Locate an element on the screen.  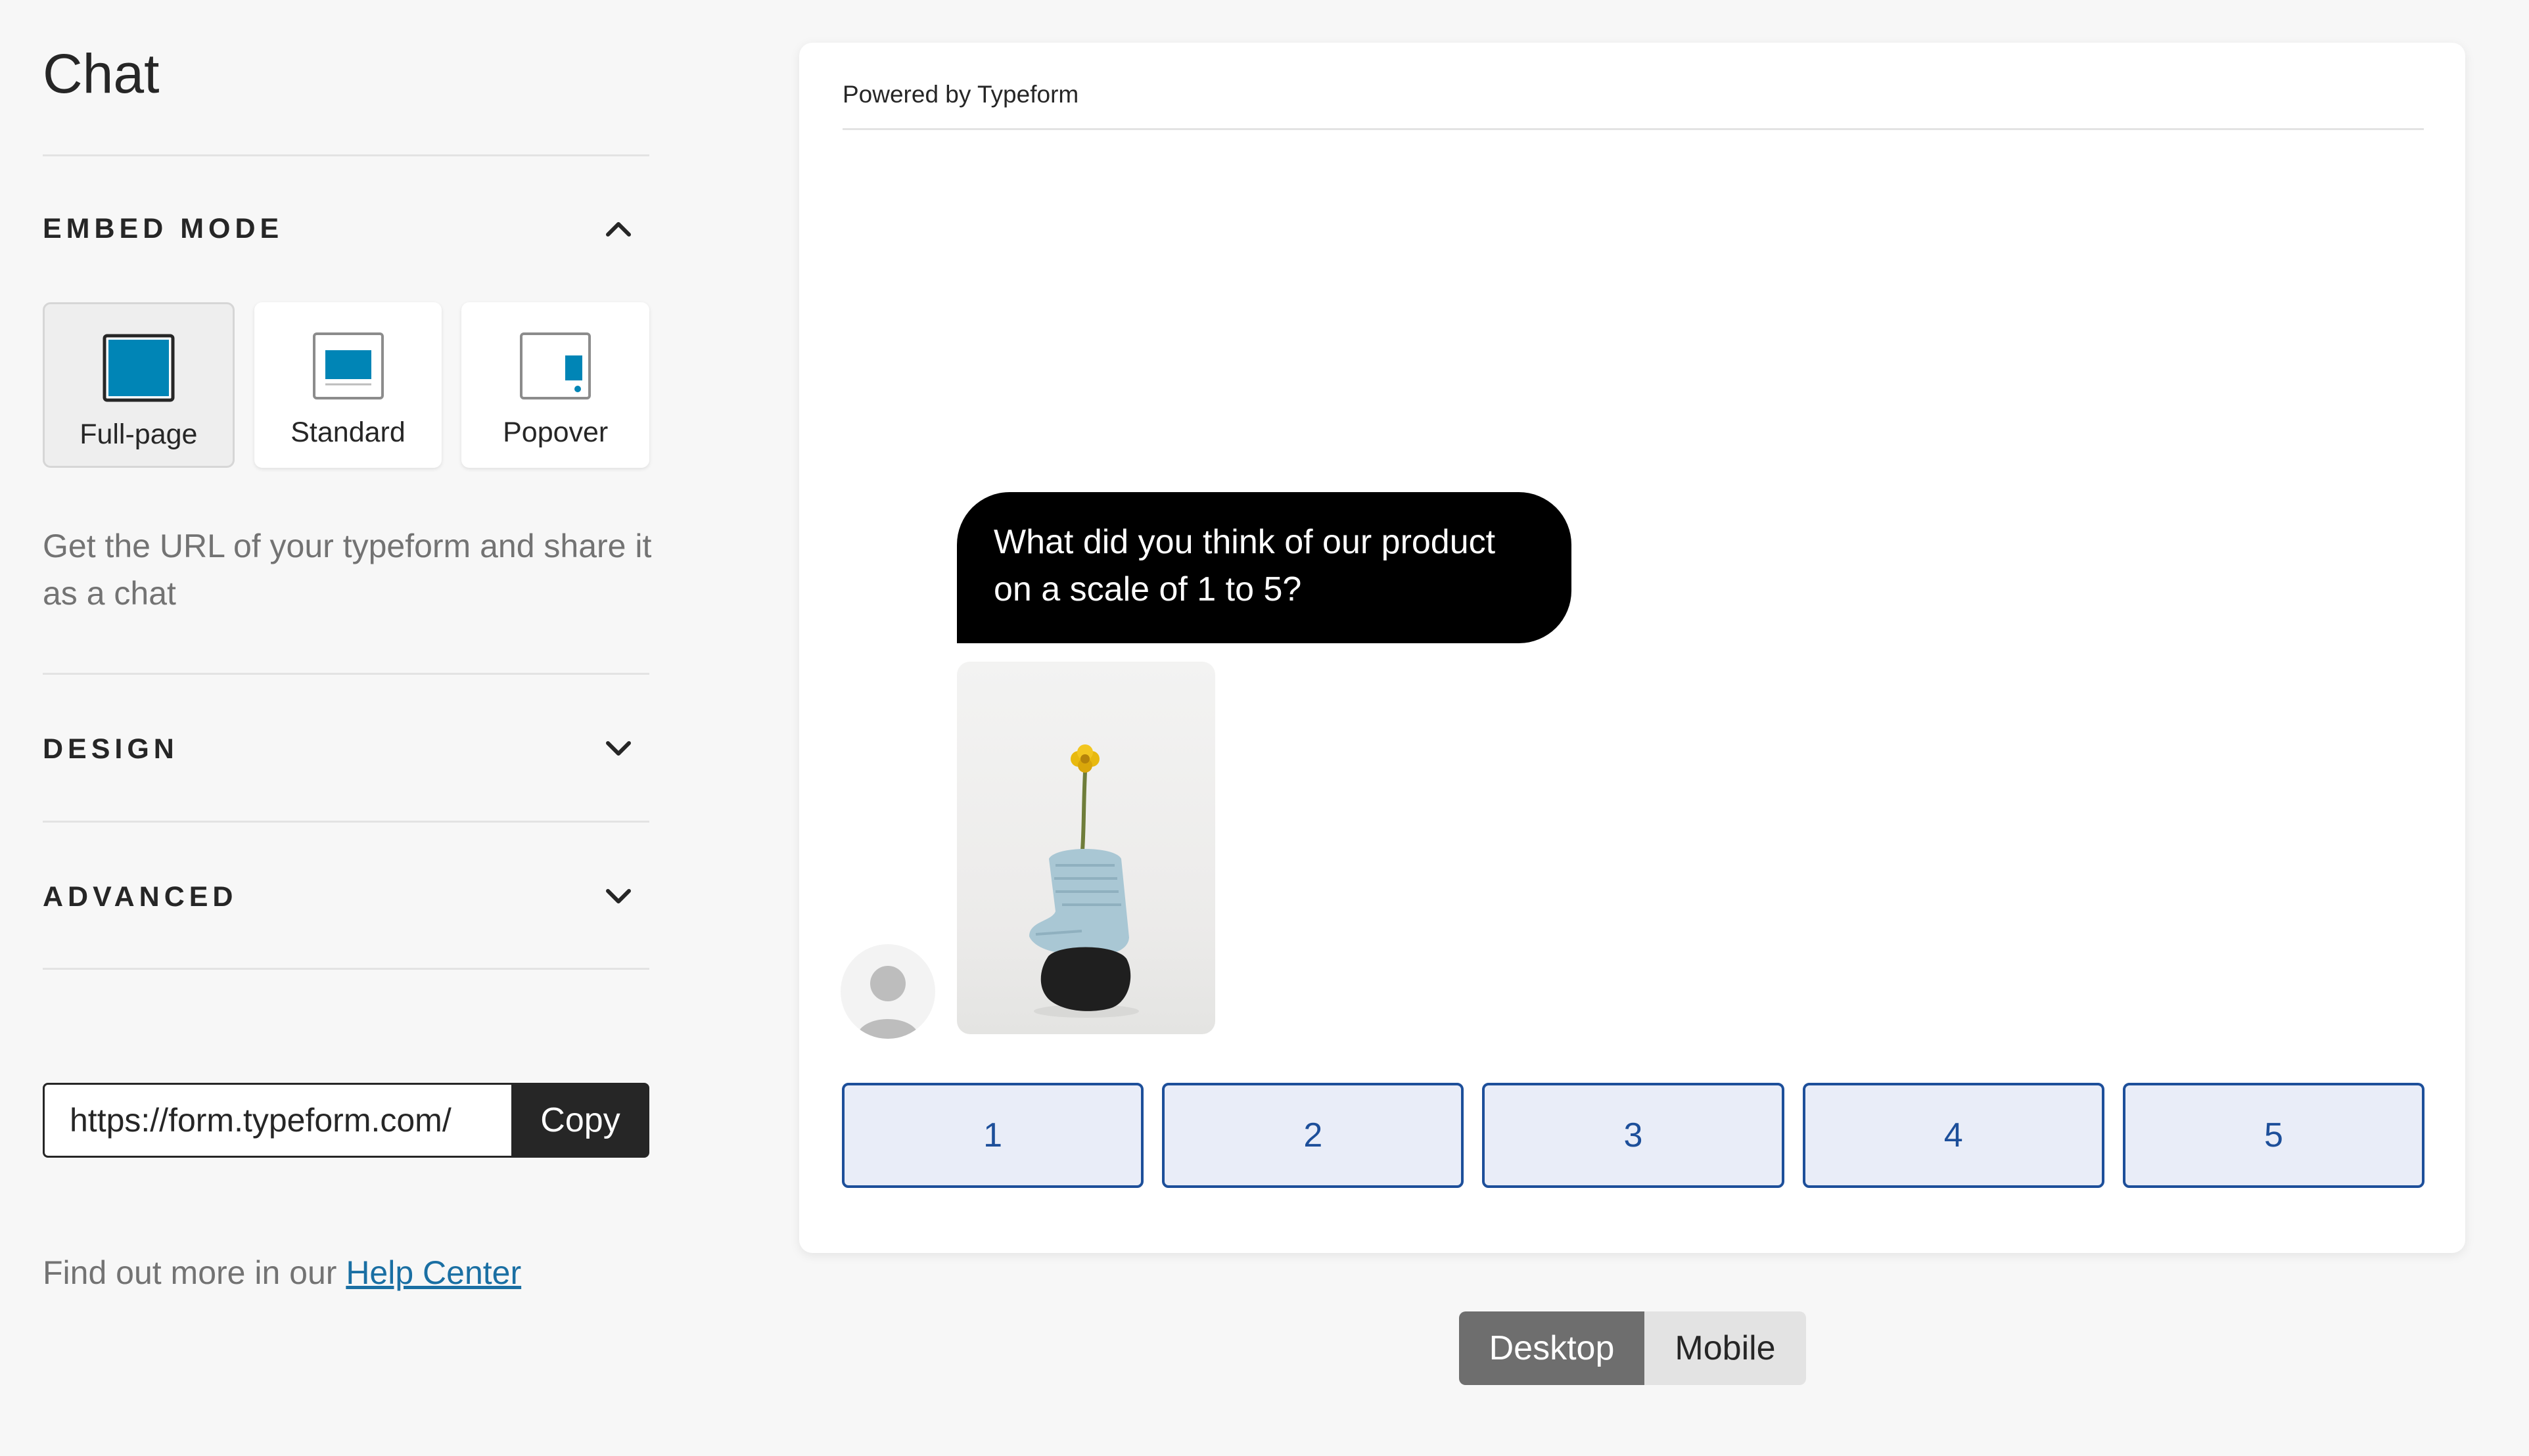
share-url-input is located at coordinates (277, 1120).